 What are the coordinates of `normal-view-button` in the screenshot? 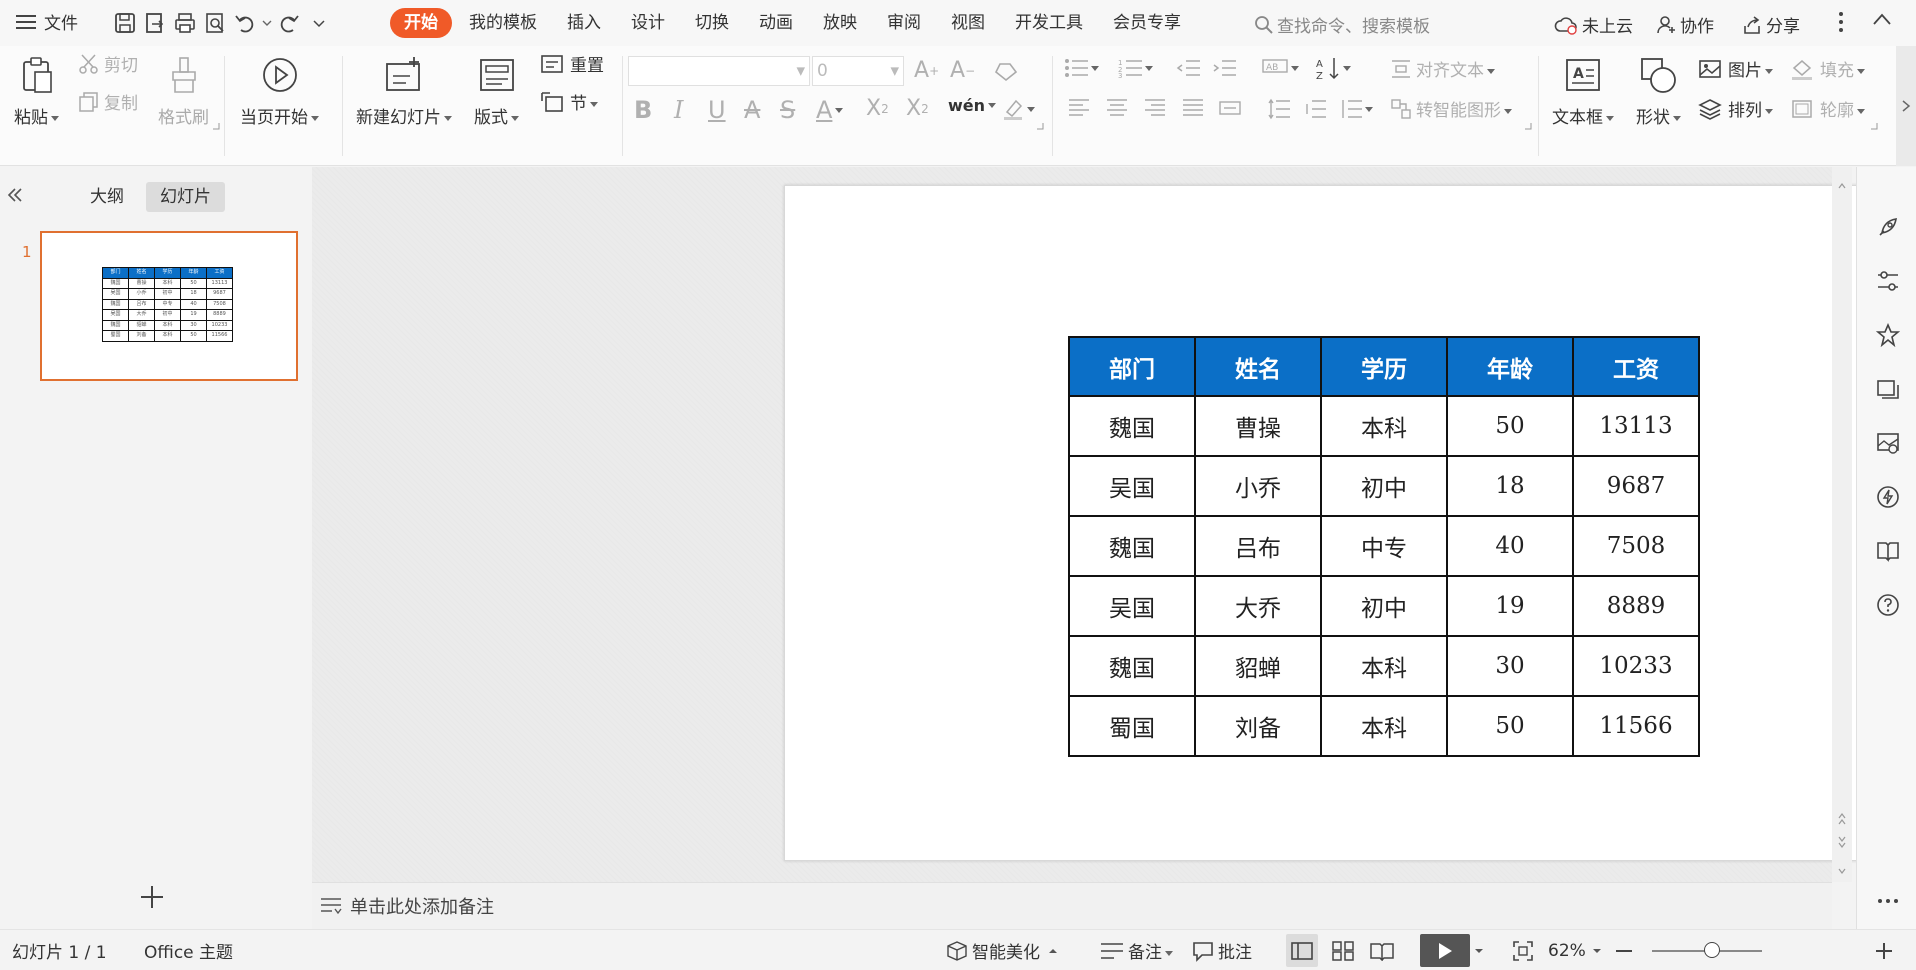 It's located at (1302, 950).